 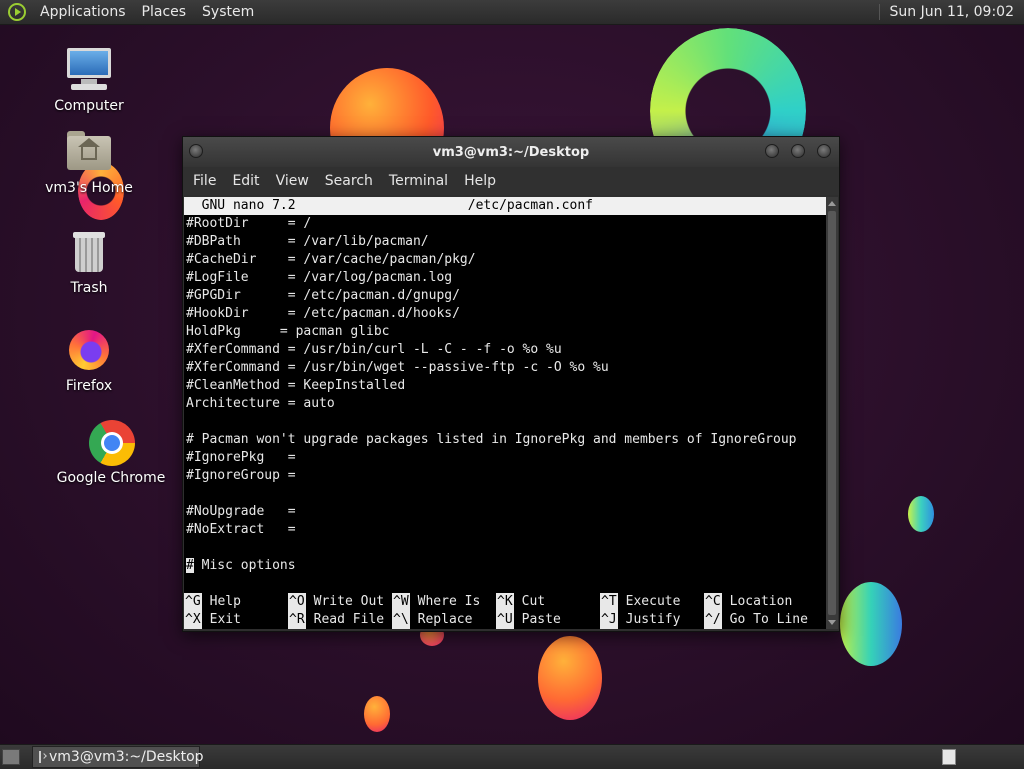 What do you see at coordinates (951, 12) in the screenshot?
I see `clock: Sun Jun 11, 09:02` at bounding box center [951, 12].